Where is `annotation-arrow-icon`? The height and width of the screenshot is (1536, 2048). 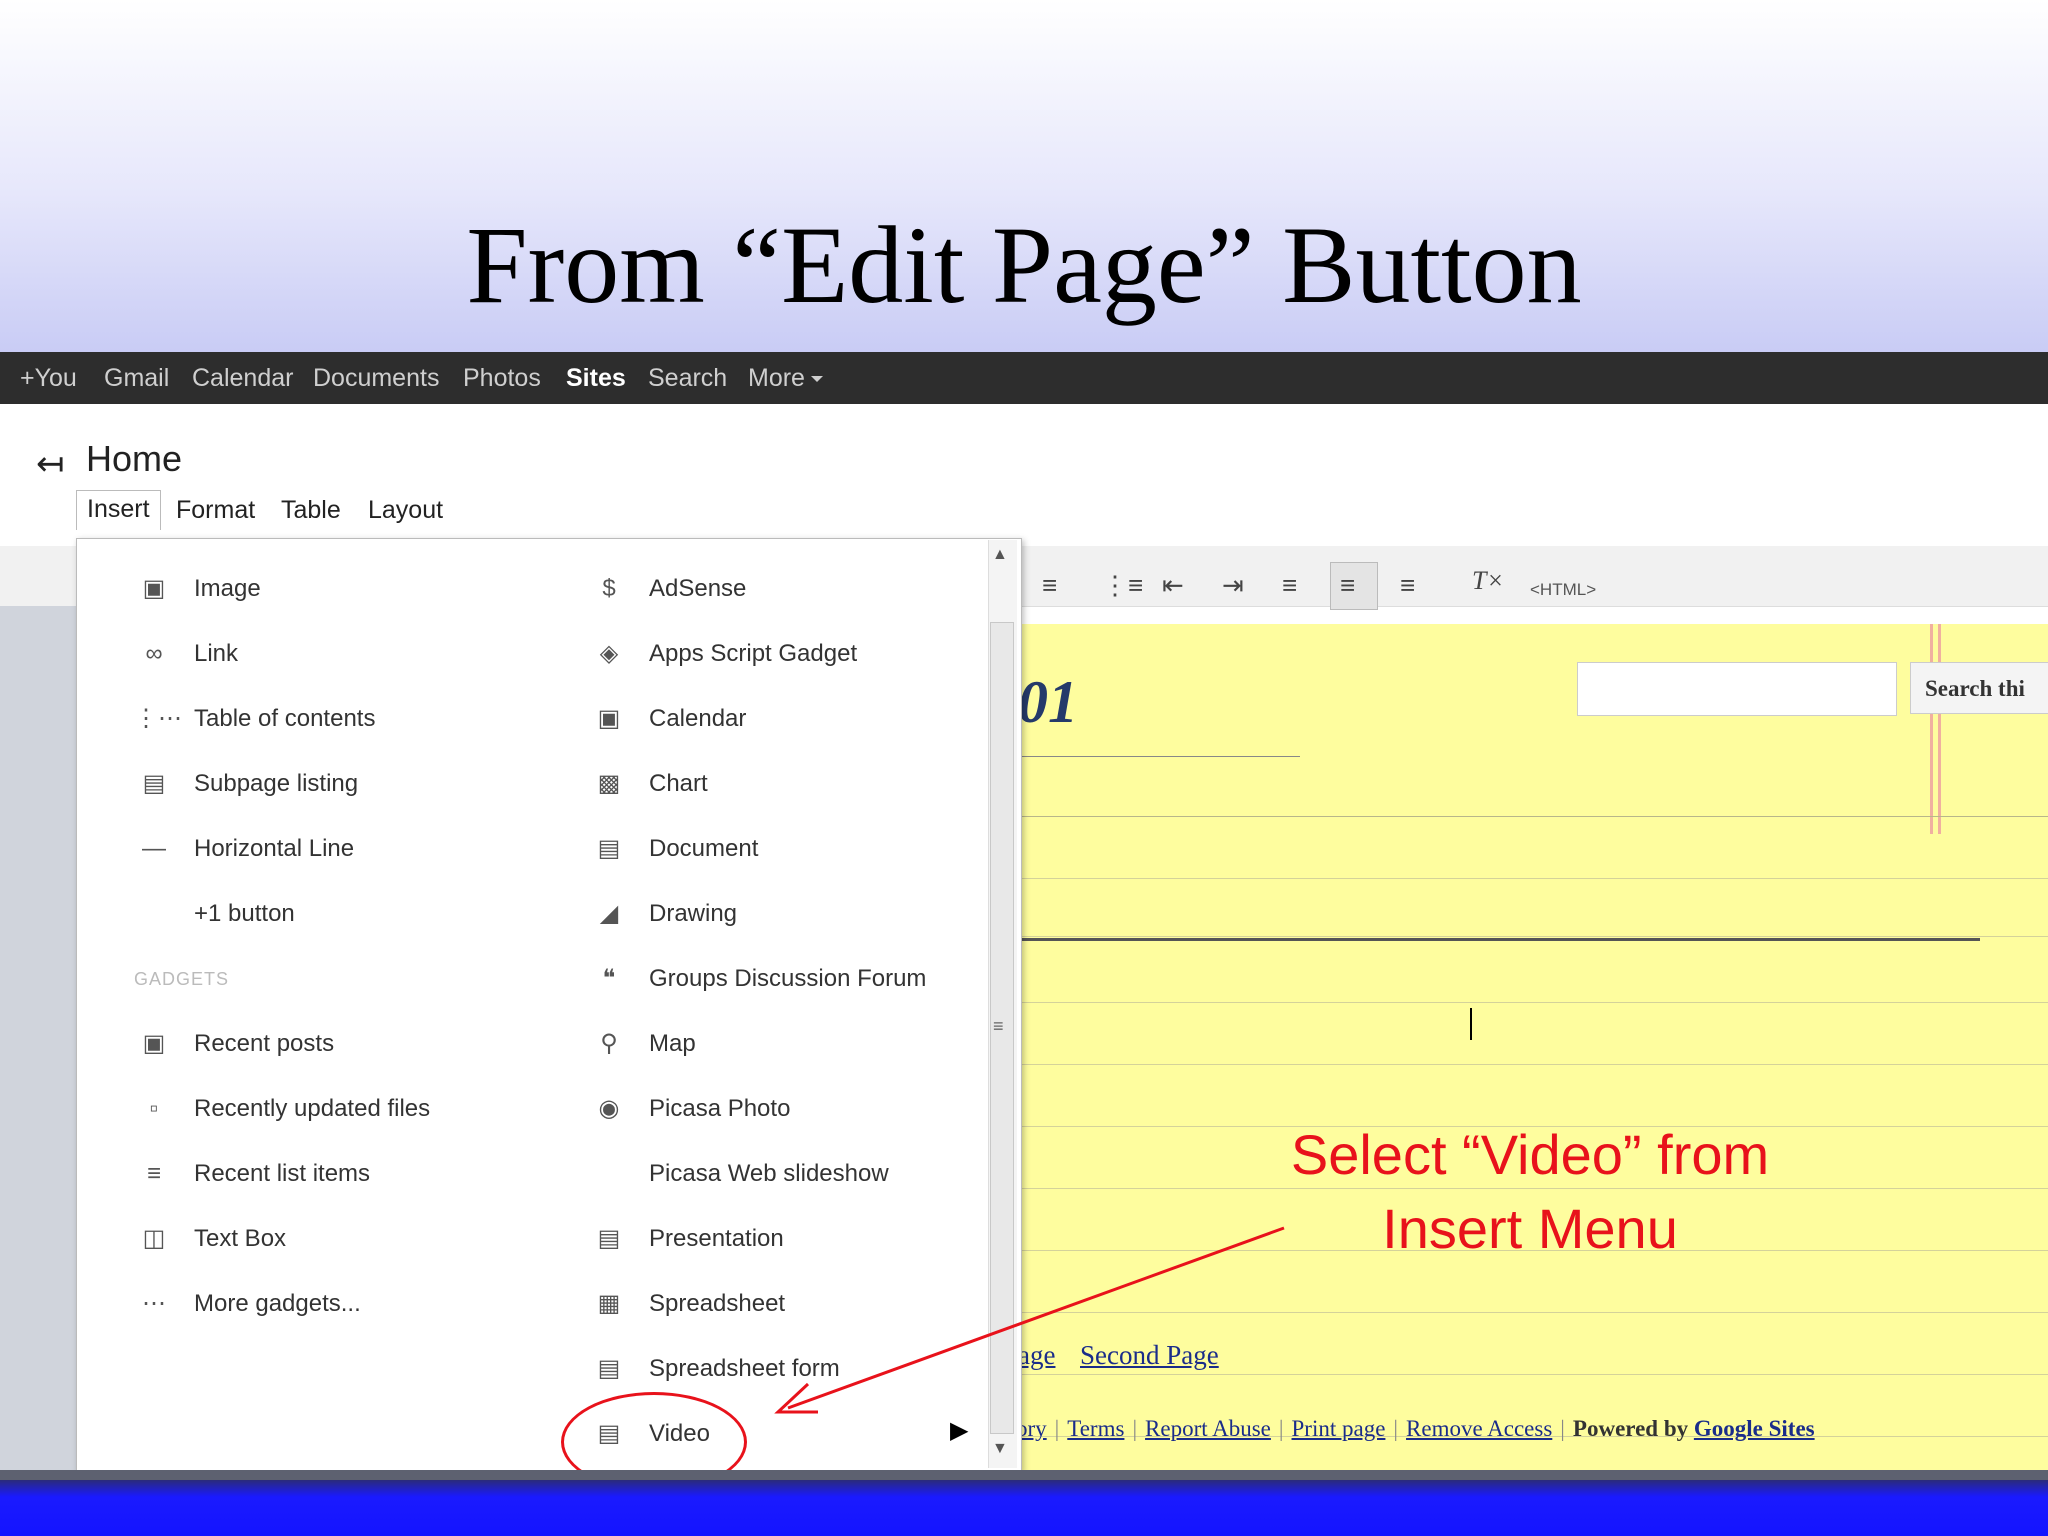 annotation-arrow-icon is located at coordinates (1029, 1320).